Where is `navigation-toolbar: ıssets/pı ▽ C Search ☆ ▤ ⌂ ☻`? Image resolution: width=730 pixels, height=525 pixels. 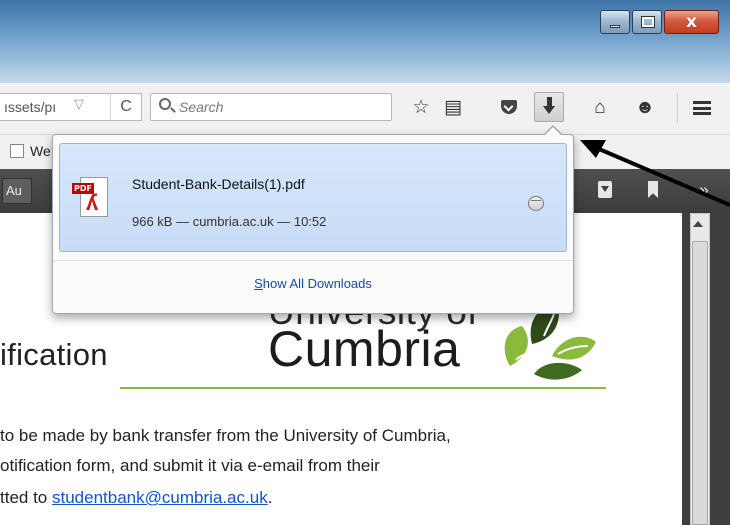 navigation-toolbar: ıssets/pı ▽ C Search ☆ ▤ ⌂ ☻ is located at coordinates (365, 109).